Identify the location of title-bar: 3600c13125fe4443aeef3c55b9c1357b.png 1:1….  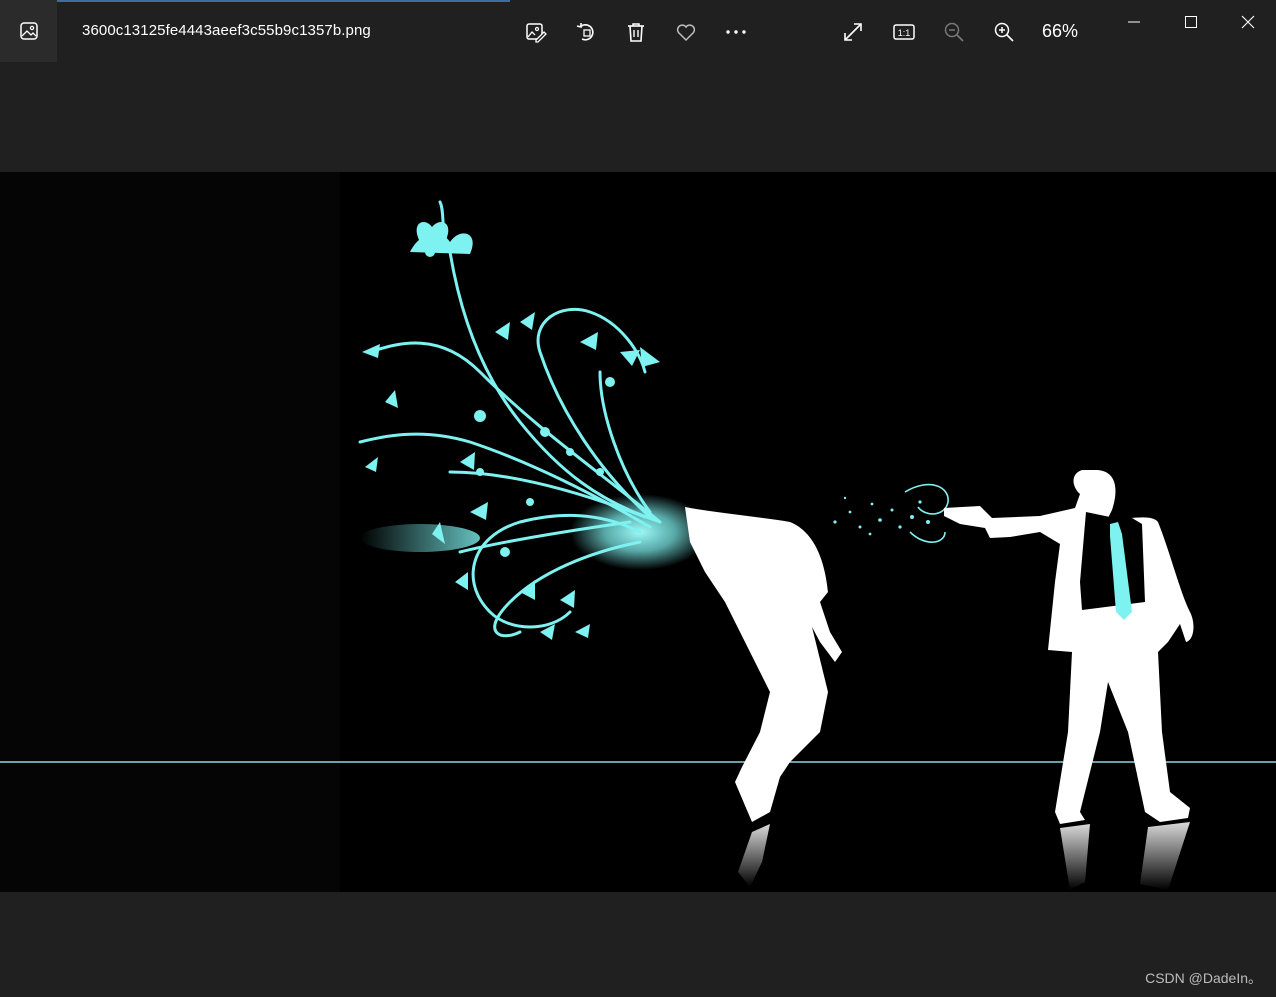
(638, 31).